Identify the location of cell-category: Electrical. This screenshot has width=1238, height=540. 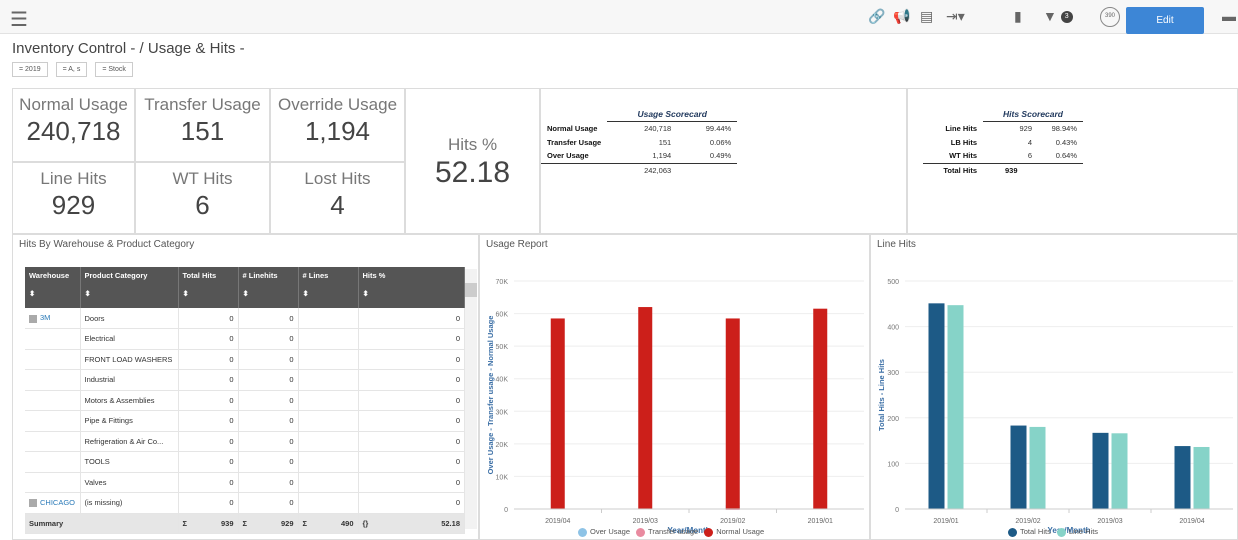
(129, 339).